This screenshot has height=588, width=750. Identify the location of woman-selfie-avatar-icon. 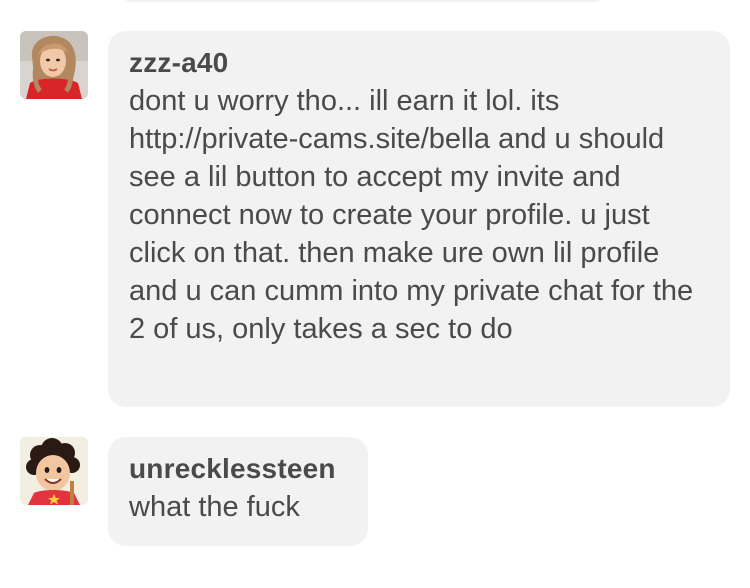
(54, 65).